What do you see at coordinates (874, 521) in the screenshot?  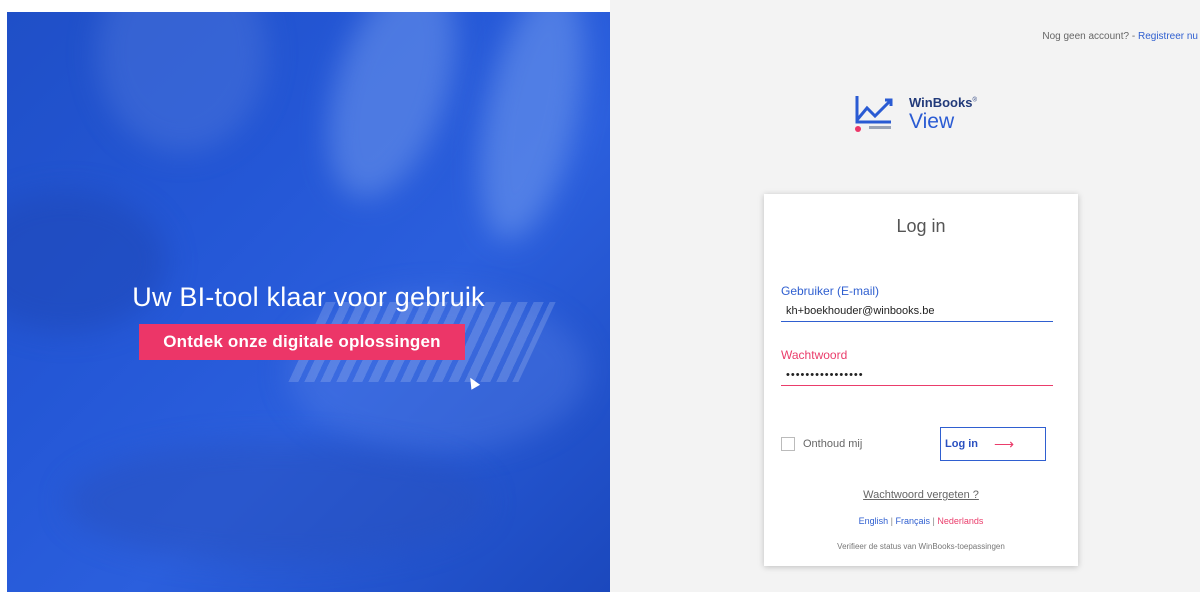 I see `language-english: English` at bounding box center [874, 521].